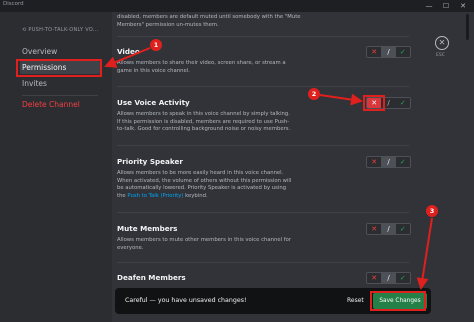 The height and width of the screenshot is (322, 474). I want to click on app-name: Discord, so click(13, 4).